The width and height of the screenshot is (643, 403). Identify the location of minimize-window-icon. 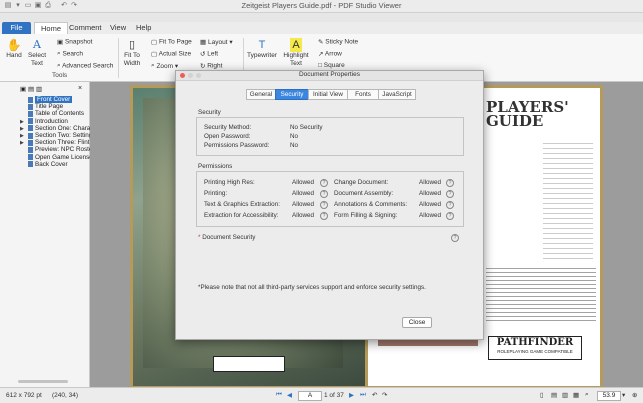
(190, 75).